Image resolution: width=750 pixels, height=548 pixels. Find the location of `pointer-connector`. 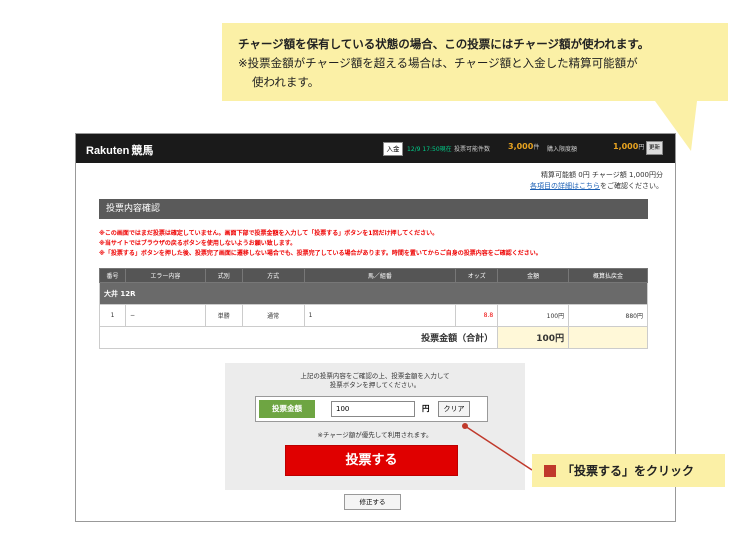

pointer-connector is located at coordinates (498, 448).